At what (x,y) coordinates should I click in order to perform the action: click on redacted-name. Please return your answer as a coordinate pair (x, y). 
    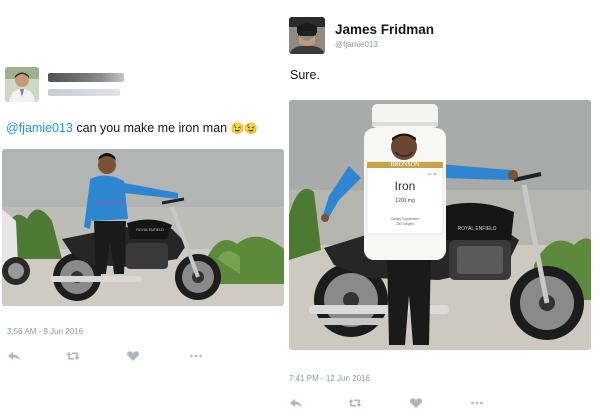
    Looking at the image, I should click on (86, 77).